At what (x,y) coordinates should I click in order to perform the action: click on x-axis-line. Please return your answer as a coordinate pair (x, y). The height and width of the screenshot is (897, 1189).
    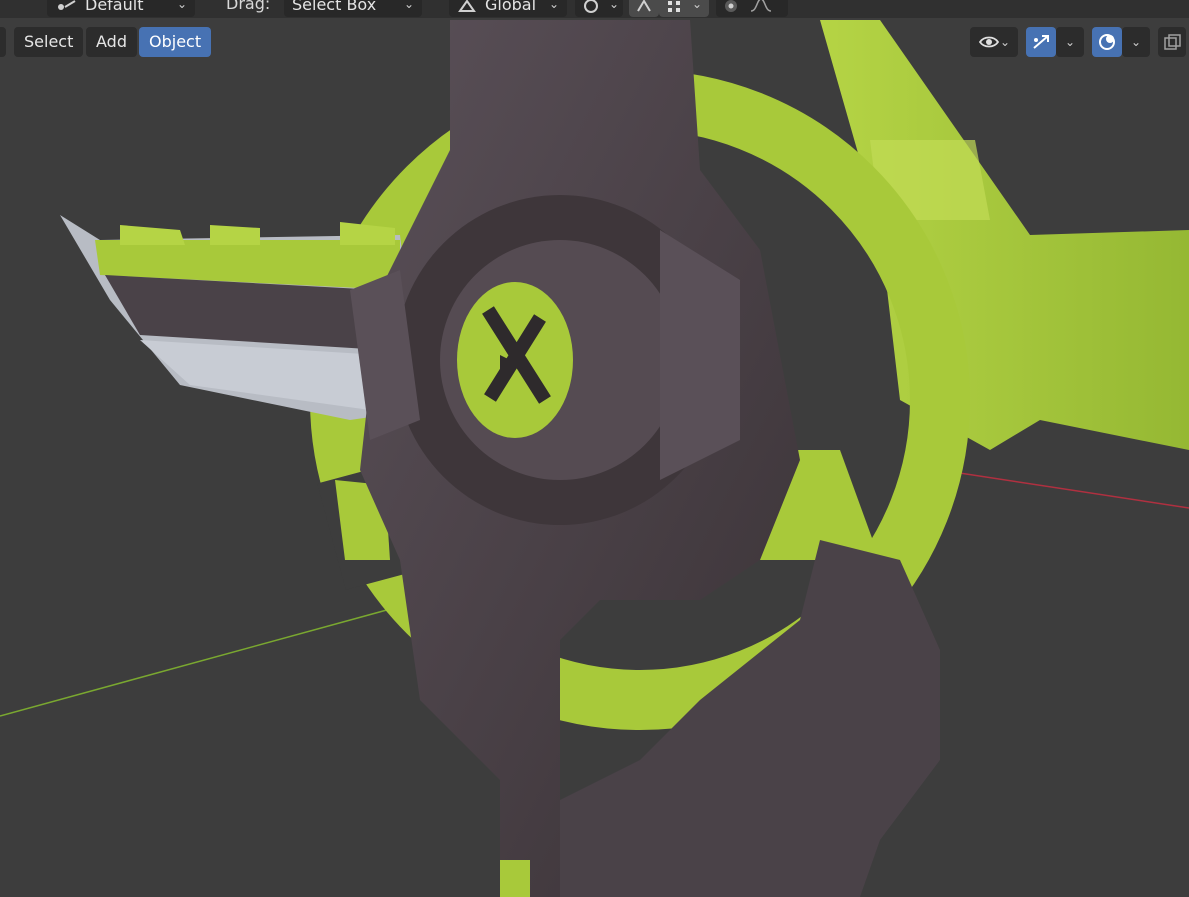
    Looking at the image, I should click on (1064, 489).